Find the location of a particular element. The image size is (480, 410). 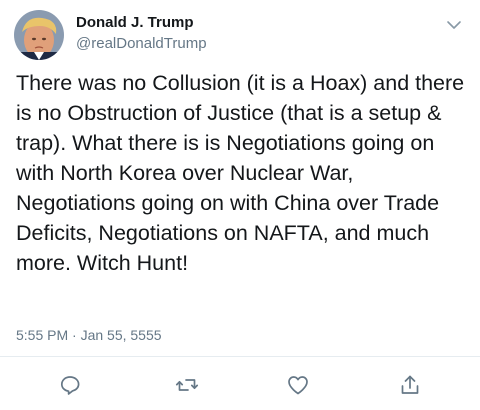

tweet-header: Donald J. Trump @realDonaldTrump is located at coordinates (240, 38).